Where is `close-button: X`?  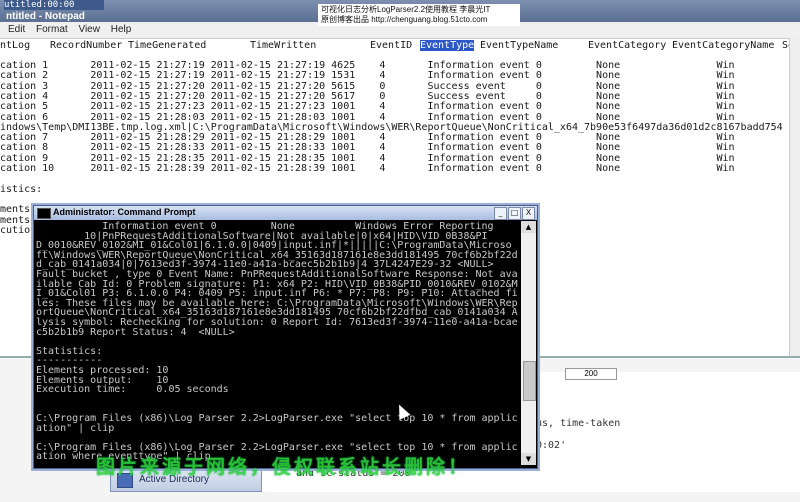
close-button: X is located at coordinates (528, 213).